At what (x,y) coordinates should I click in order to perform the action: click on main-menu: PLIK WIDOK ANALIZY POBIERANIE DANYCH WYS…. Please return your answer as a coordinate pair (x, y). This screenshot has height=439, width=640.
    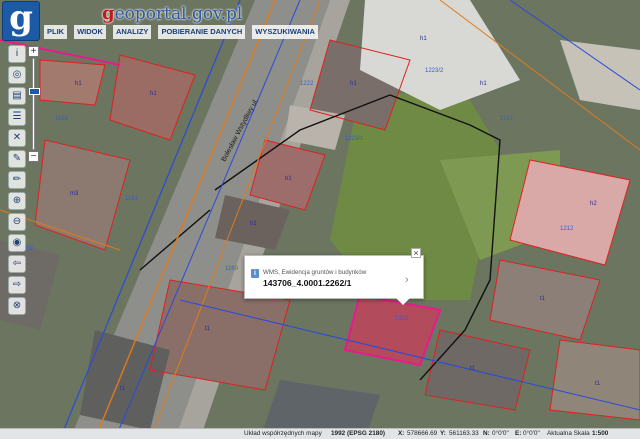
    Looking at the image, I should click on (181, 32).